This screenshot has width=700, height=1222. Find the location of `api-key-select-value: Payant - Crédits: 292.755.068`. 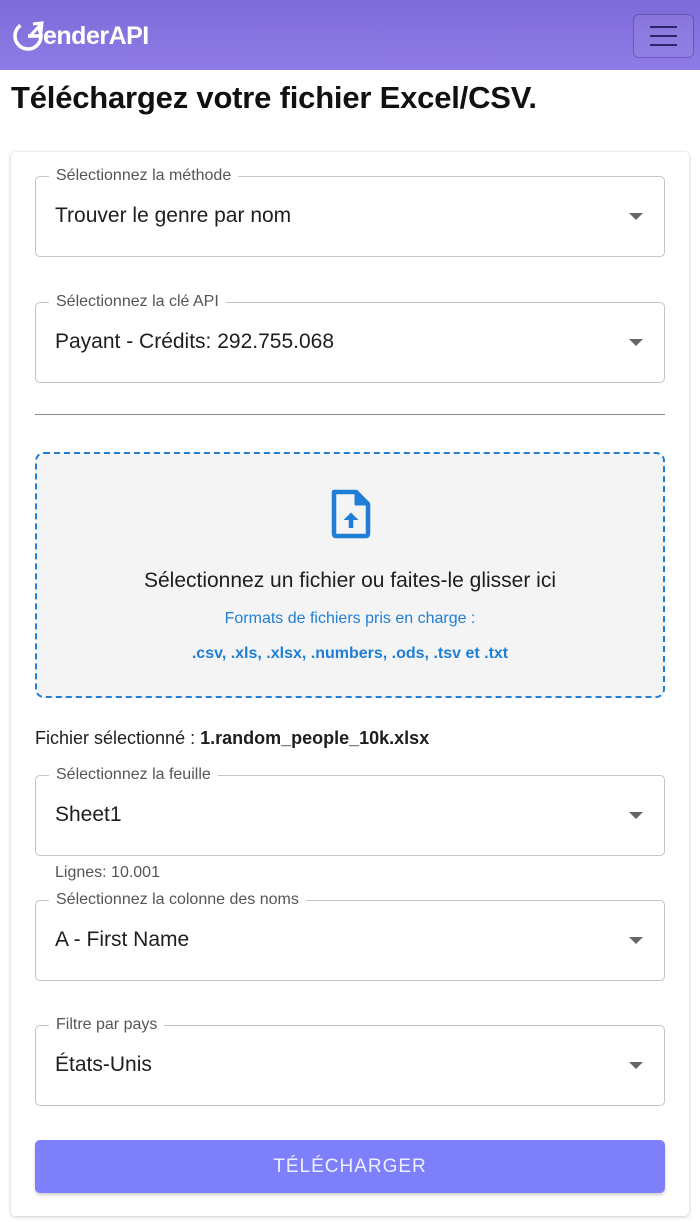

api-key-select-value: Payant - Crédits: 292.755.068 is located at coordinates (195, 341).